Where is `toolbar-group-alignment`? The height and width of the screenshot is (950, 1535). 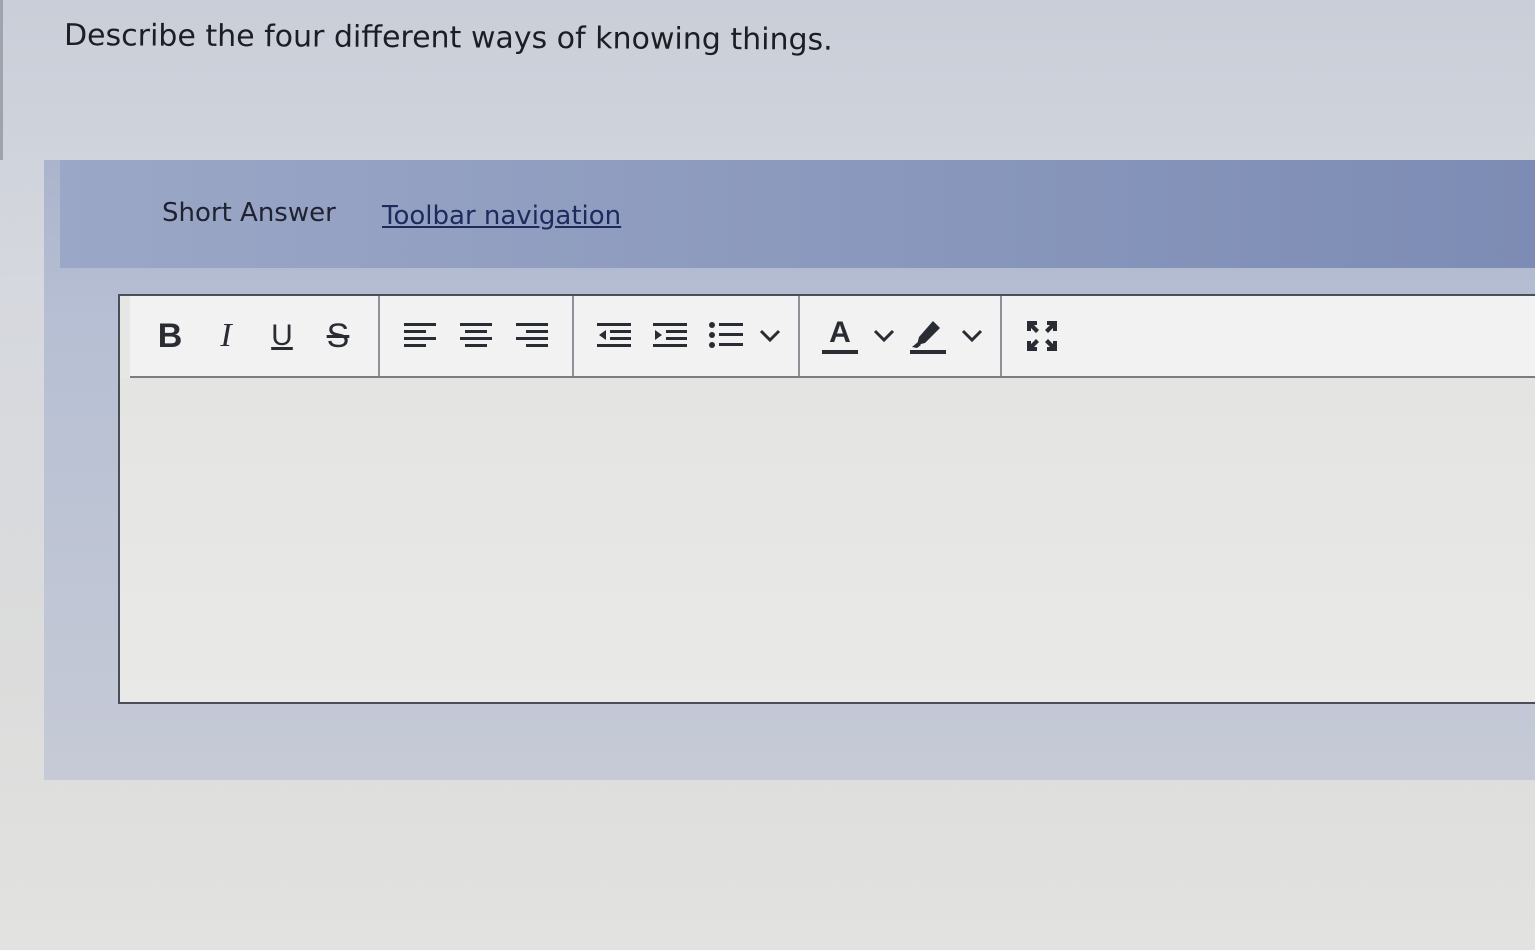
toolbar-group-alignment is located at coordinates (477, 336).